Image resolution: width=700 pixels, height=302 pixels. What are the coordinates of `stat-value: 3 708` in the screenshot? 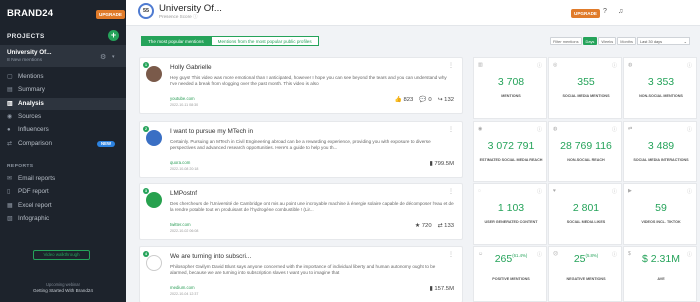 It's located at (511, 82).